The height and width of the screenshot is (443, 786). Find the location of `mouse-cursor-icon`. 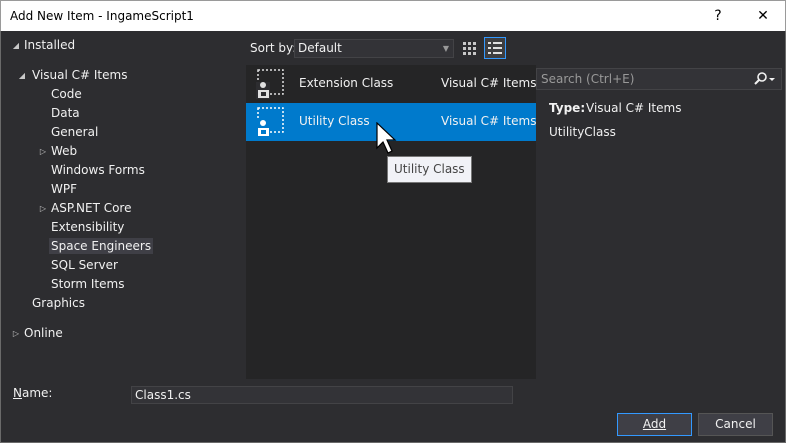

mouse-cursor-icon is located at coordinates (386, 138).